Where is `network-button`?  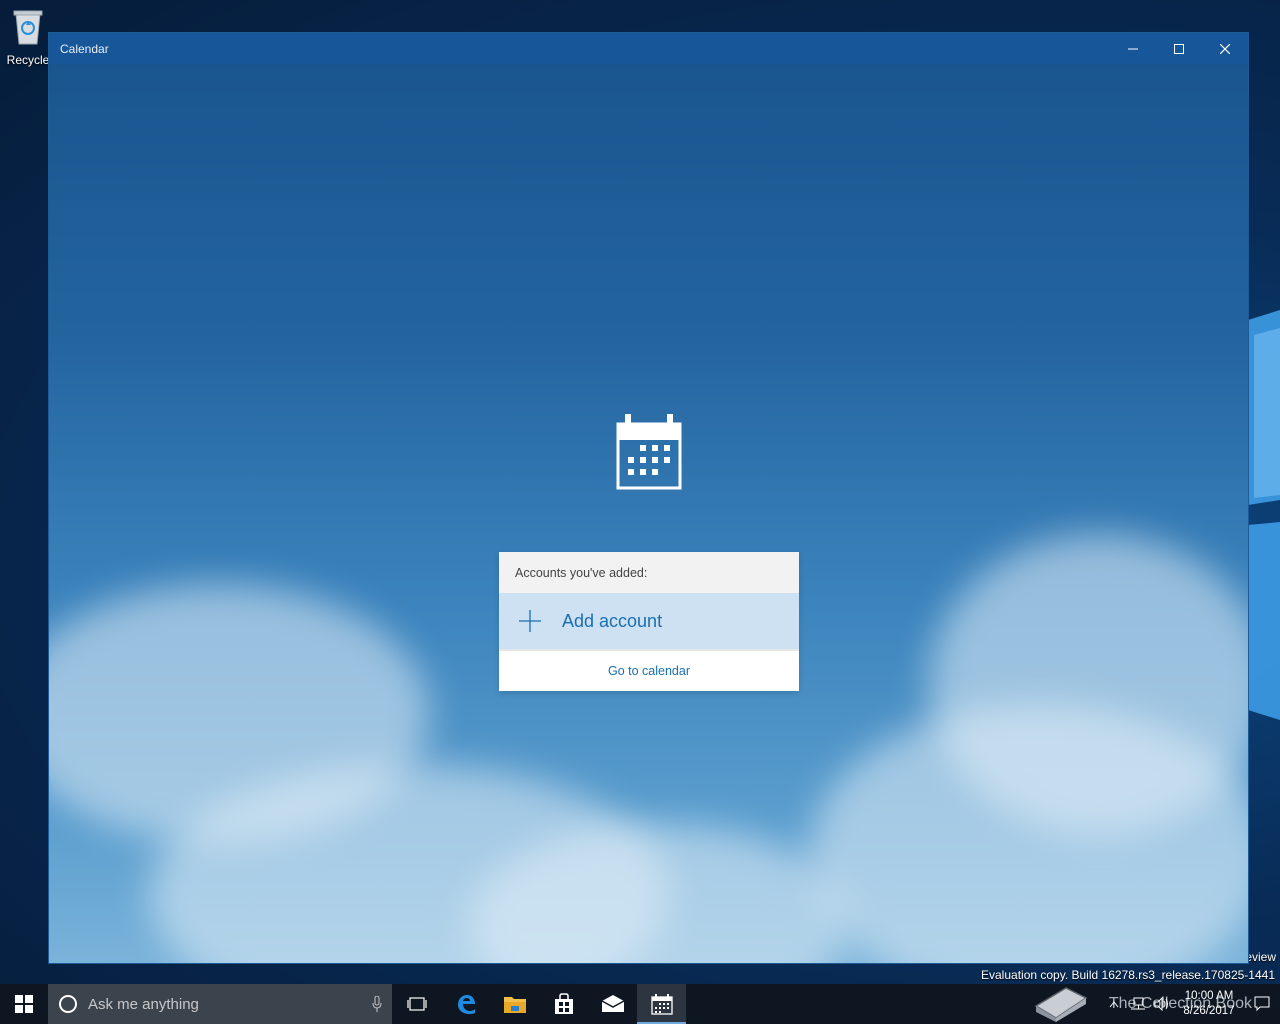 network-button is located at coordinates (1138, 1004).